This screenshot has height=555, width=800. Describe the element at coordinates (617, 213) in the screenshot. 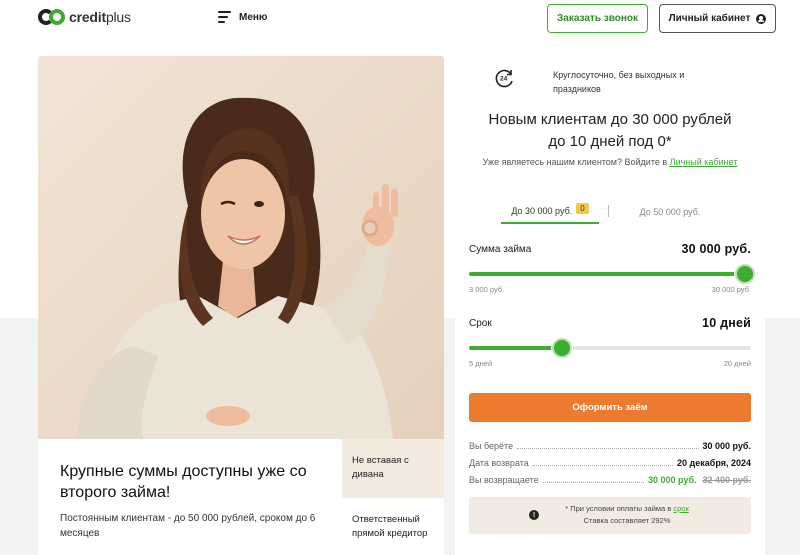

I see `amount-tabs: До 30 000 руб. 0 До 50 000 руб.` at that location.